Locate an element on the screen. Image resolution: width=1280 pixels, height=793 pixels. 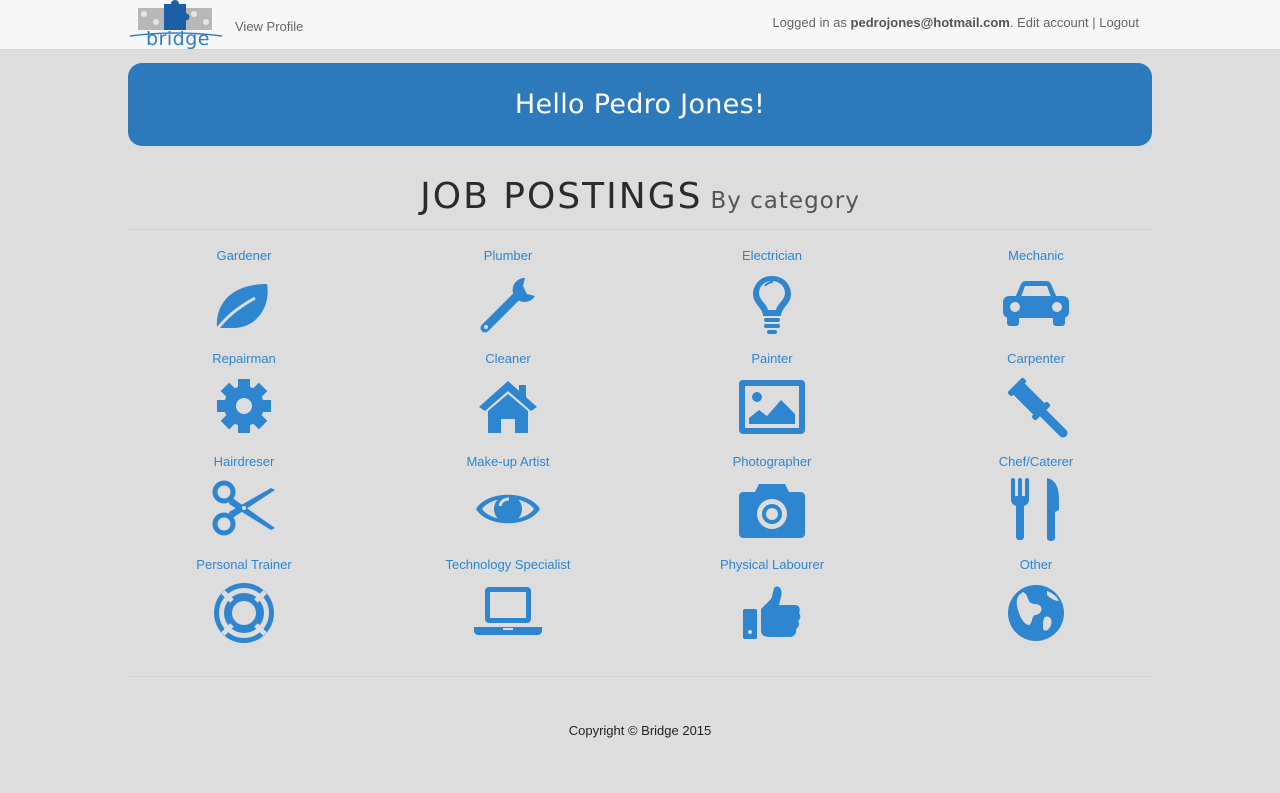
category-personal-trainer: Personal Trainer is located at coordinates (244, 608).